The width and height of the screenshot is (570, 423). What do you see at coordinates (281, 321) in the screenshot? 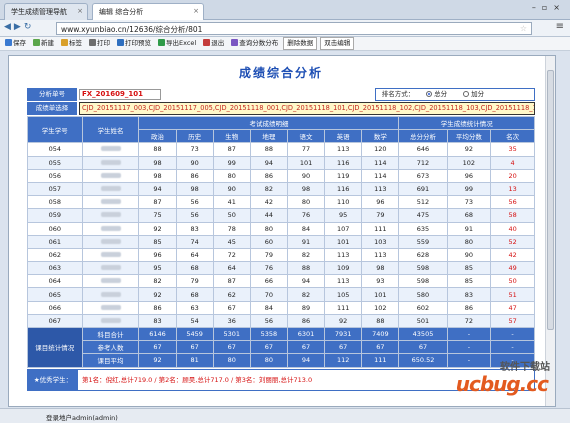
I see `table-row: 067 83 54 36 56 86 92 88 501 72 57` at bounding box center [281, 321].